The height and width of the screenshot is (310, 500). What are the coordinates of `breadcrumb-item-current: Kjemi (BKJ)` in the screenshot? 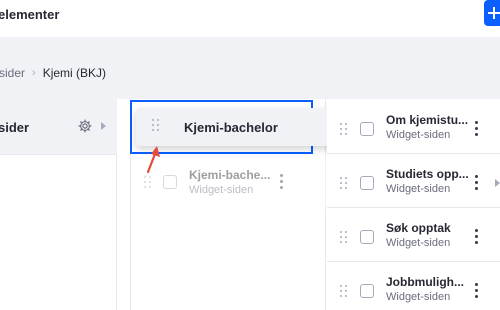 It's located at (74, 73).